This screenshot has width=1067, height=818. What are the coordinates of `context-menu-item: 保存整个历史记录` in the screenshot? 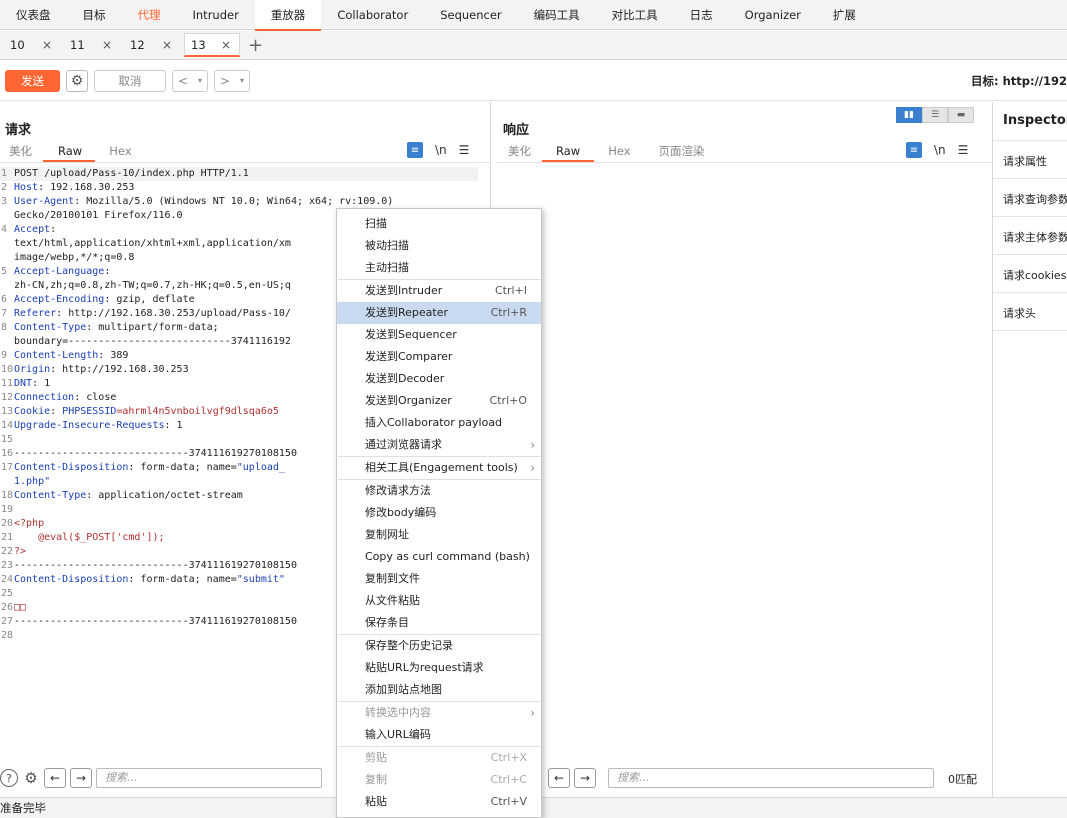 It's located at (439, 646).